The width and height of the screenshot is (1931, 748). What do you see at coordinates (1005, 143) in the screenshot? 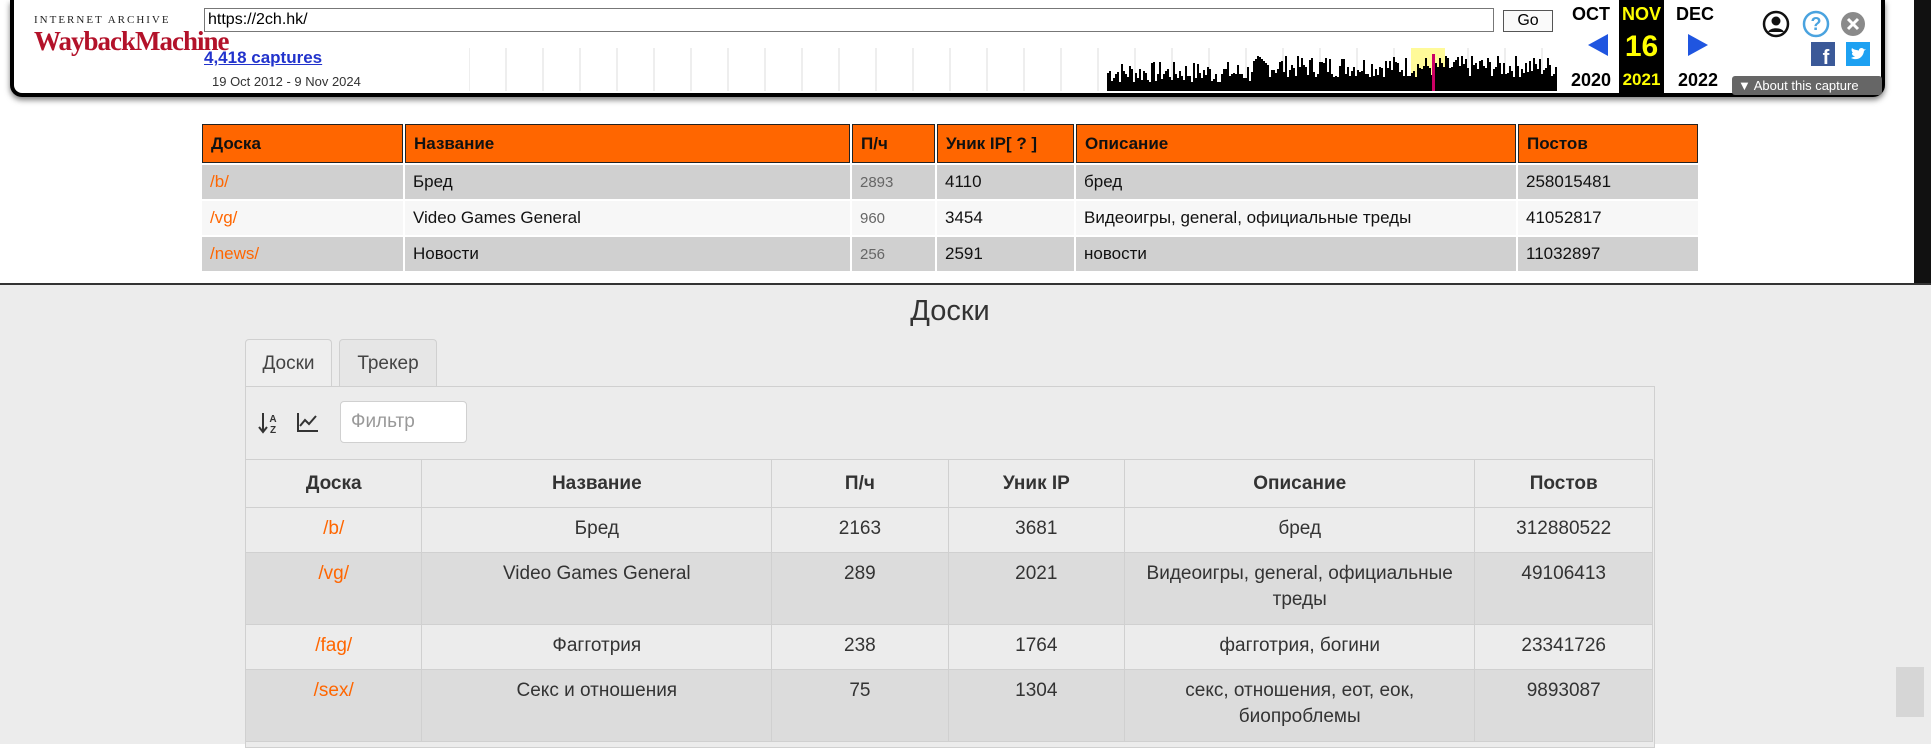
I see `archived-col-ip: Уник IP[ ? ]` at bounding box center [1005, 143].